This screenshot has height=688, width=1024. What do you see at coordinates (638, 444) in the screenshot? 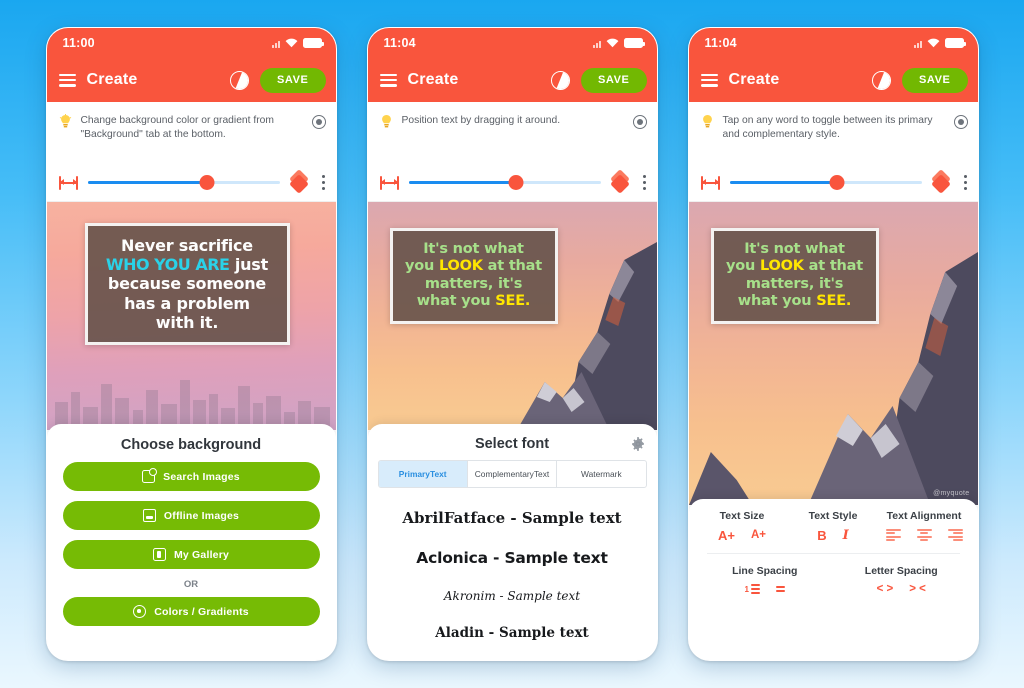
I see `gear-icon` at bounding box center [638, 444].